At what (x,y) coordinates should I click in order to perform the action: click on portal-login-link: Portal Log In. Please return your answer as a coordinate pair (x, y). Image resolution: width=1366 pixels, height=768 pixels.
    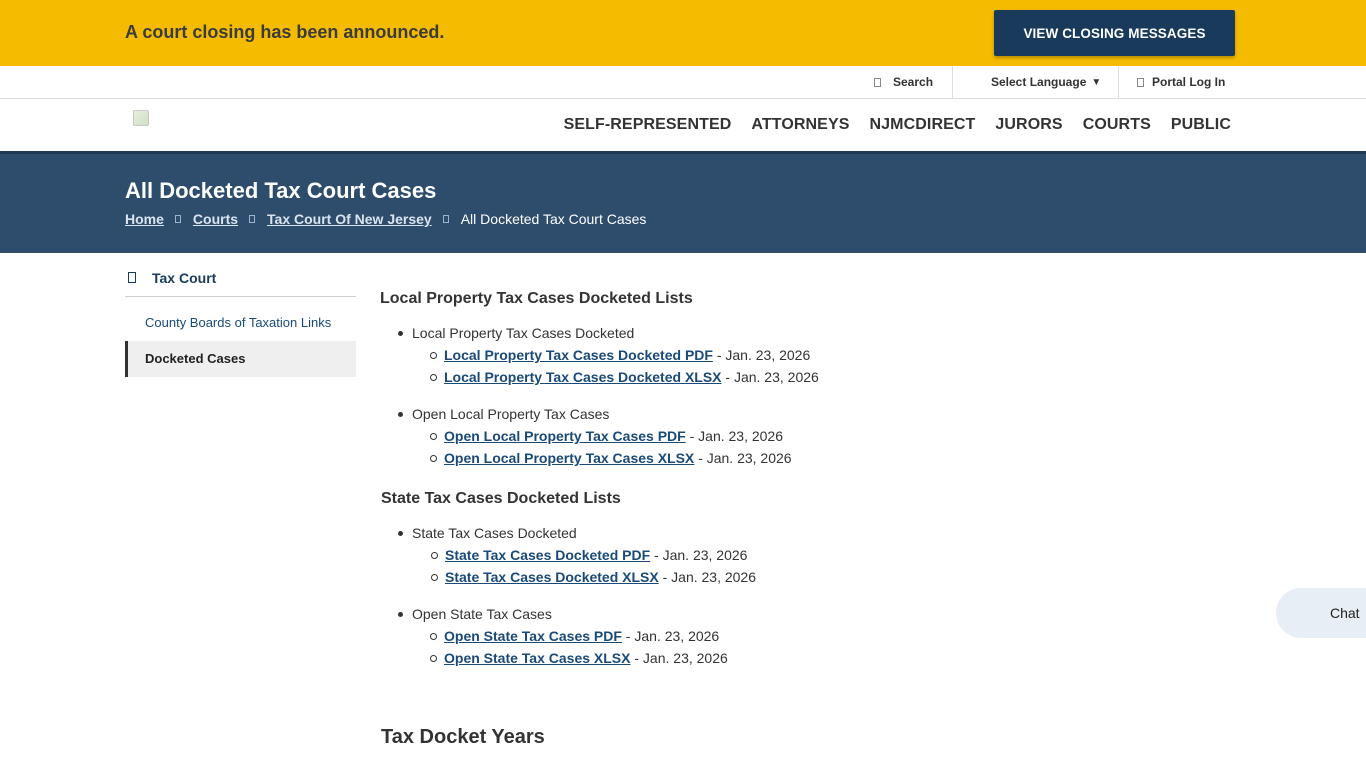
    Looking at the image, I should click on (1181, 82).